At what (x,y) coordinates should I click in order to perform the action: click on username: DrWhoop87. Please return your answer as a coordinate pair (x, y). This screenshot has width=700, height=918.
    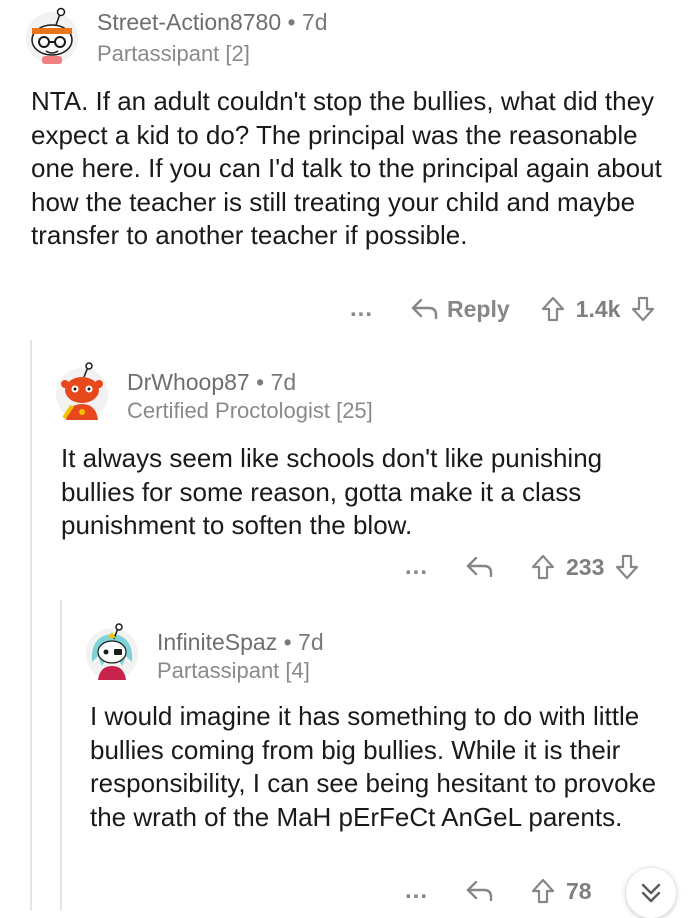
    Looking at the image, I should click on (188, 382).